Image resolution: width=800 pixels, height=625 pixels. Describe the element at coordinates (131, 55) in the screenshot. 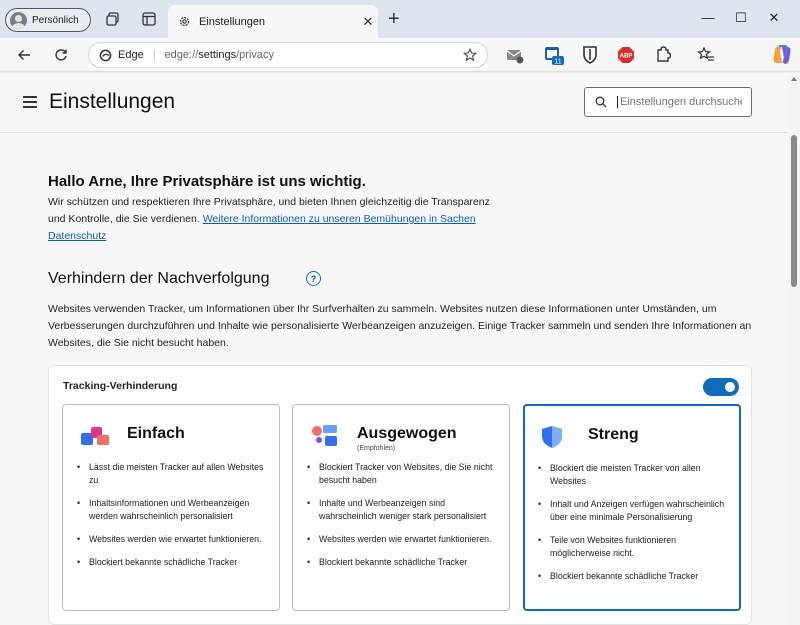

I see `url-site-label: Edge` at that location.